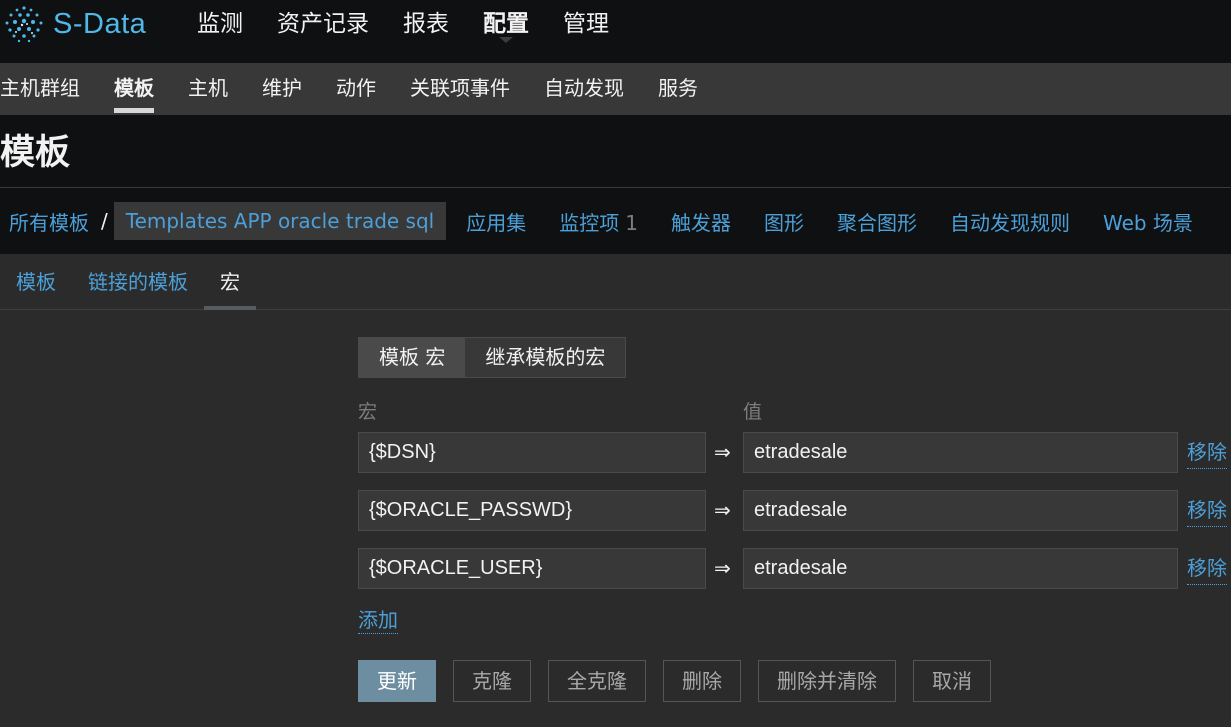  What do you see at coordinates (48, 89) in the screenshot?
I see `submenu-host-groups: 主机群组` at bounding box center [48, 89].